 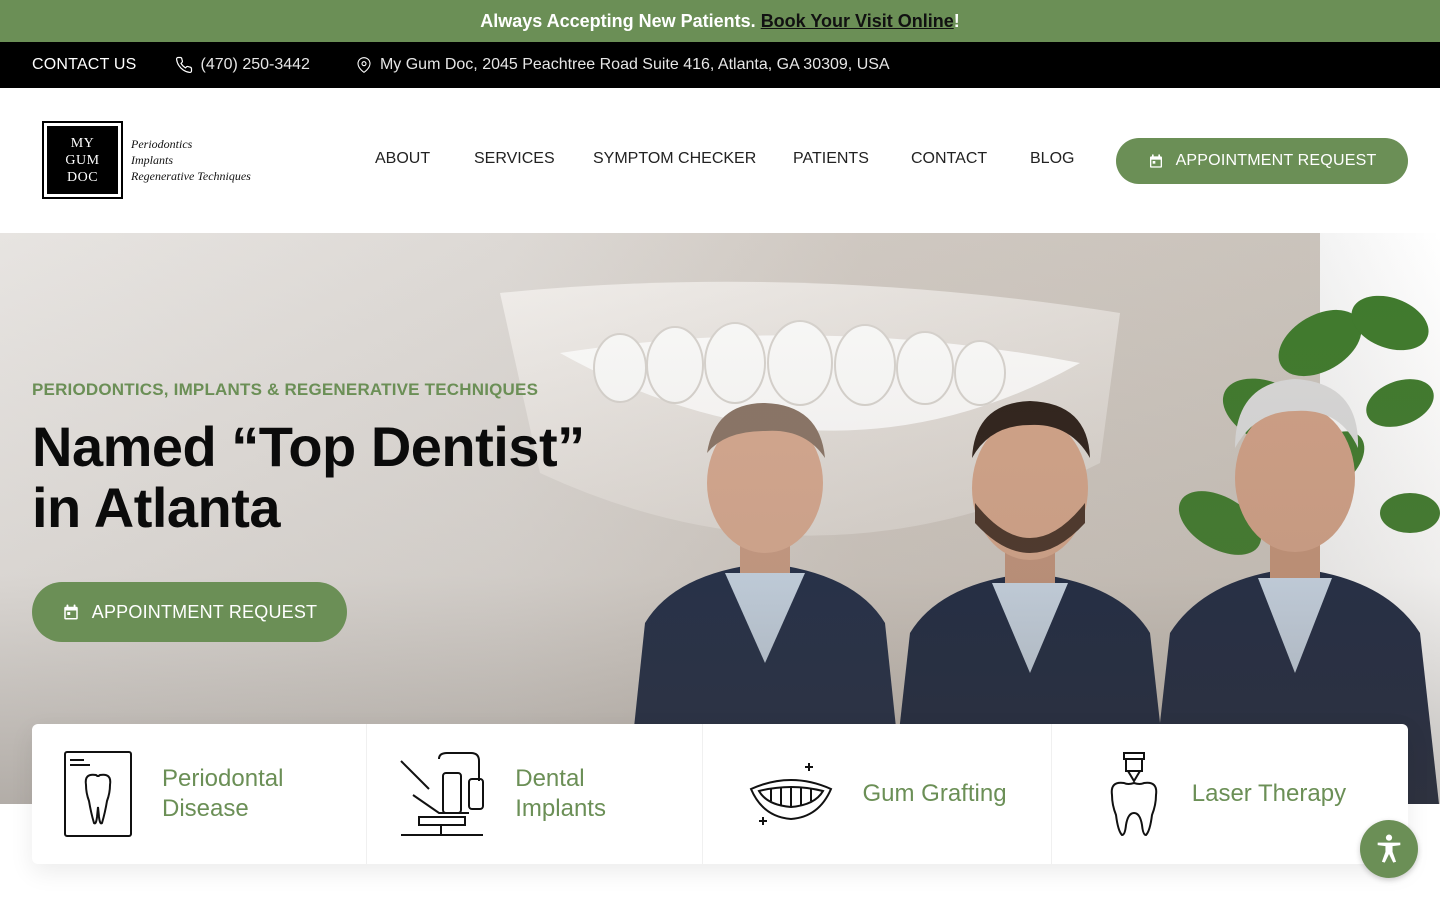 I want to click on service-label-line-1: Gum Grafting, so click(x=934, y=793).